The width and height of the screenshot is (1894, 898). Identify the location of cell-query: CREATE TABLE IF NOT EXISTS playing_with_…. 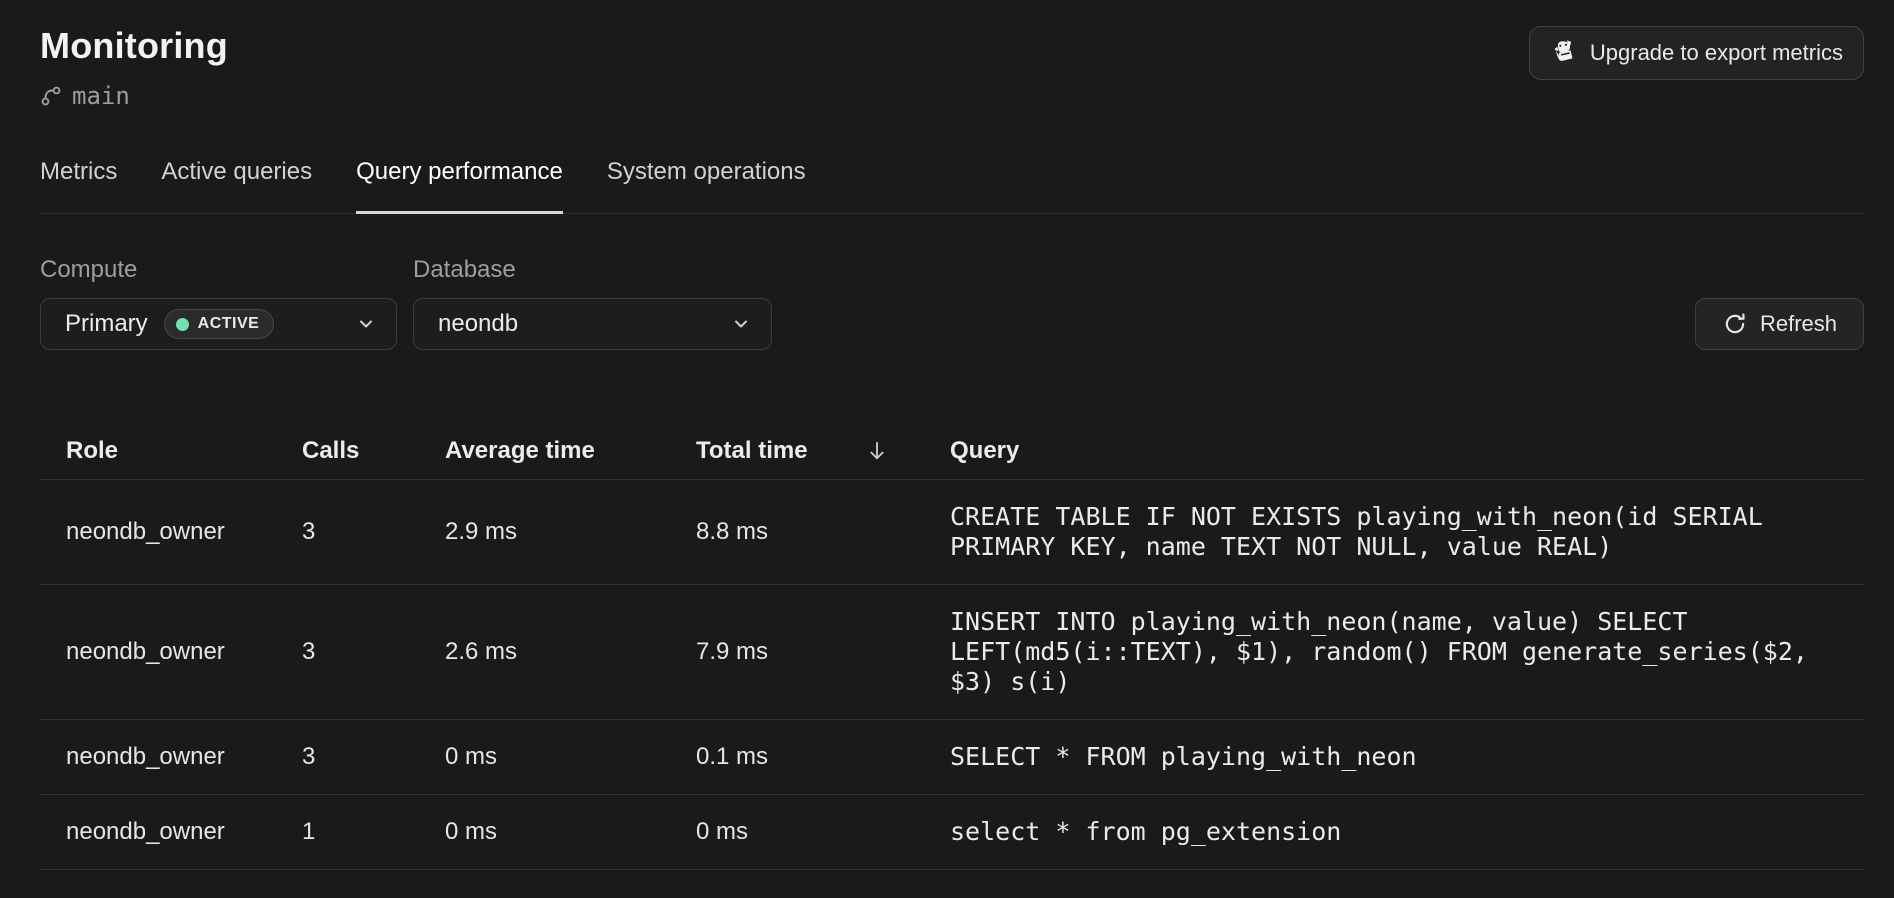
(1356, 531).